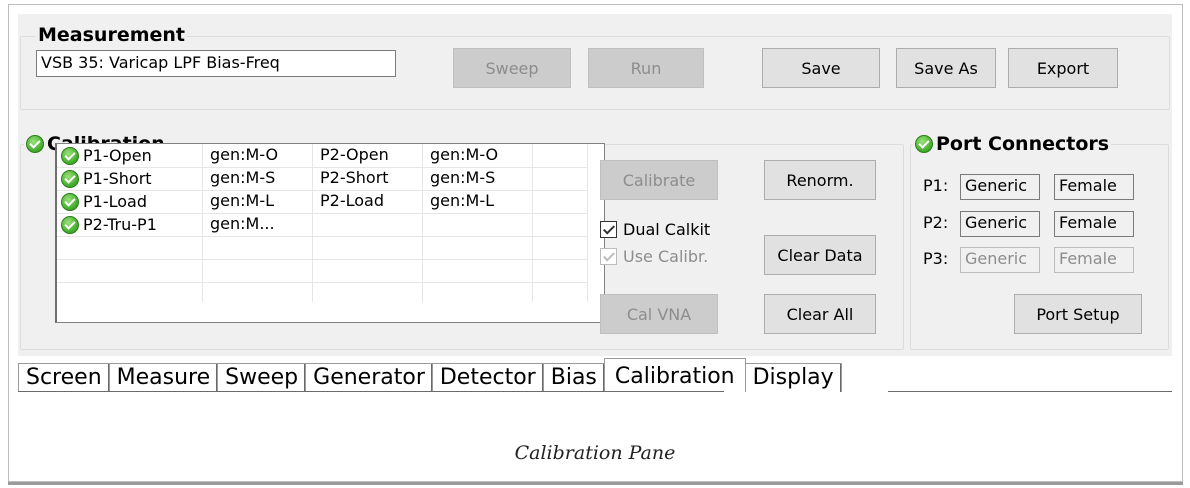 The width and height of the screenshot is (1190, 488). I want to click on save-button: Save, so click(821, 68).